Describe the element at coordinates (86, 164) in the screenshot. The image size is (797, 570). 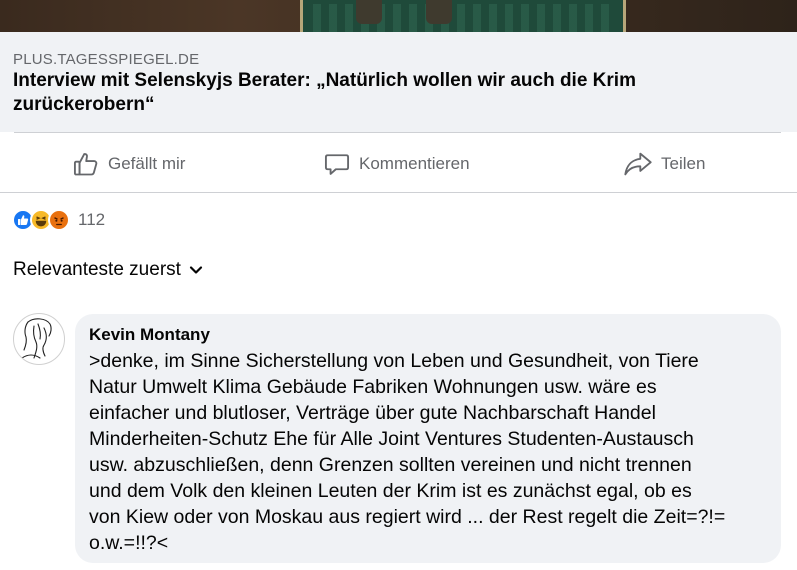
I see `thumbs-up-icon` at that location.